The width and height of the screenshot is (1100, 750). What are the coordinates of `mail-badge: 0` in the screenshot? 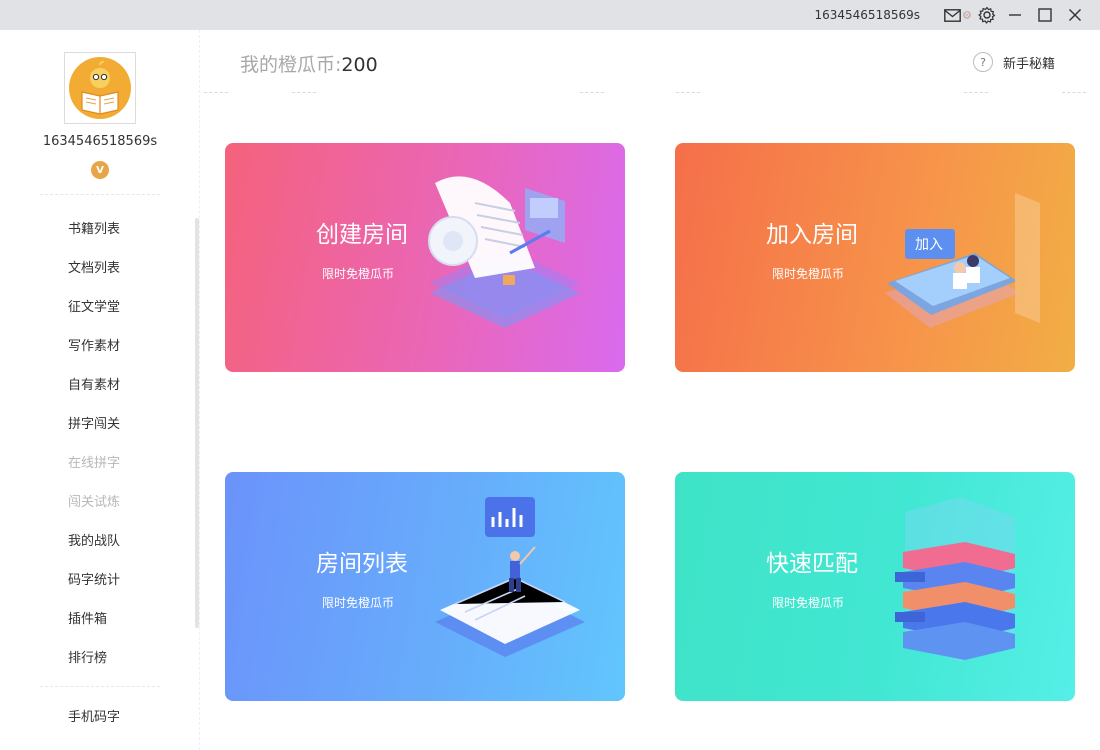 It's located at (967, 15).